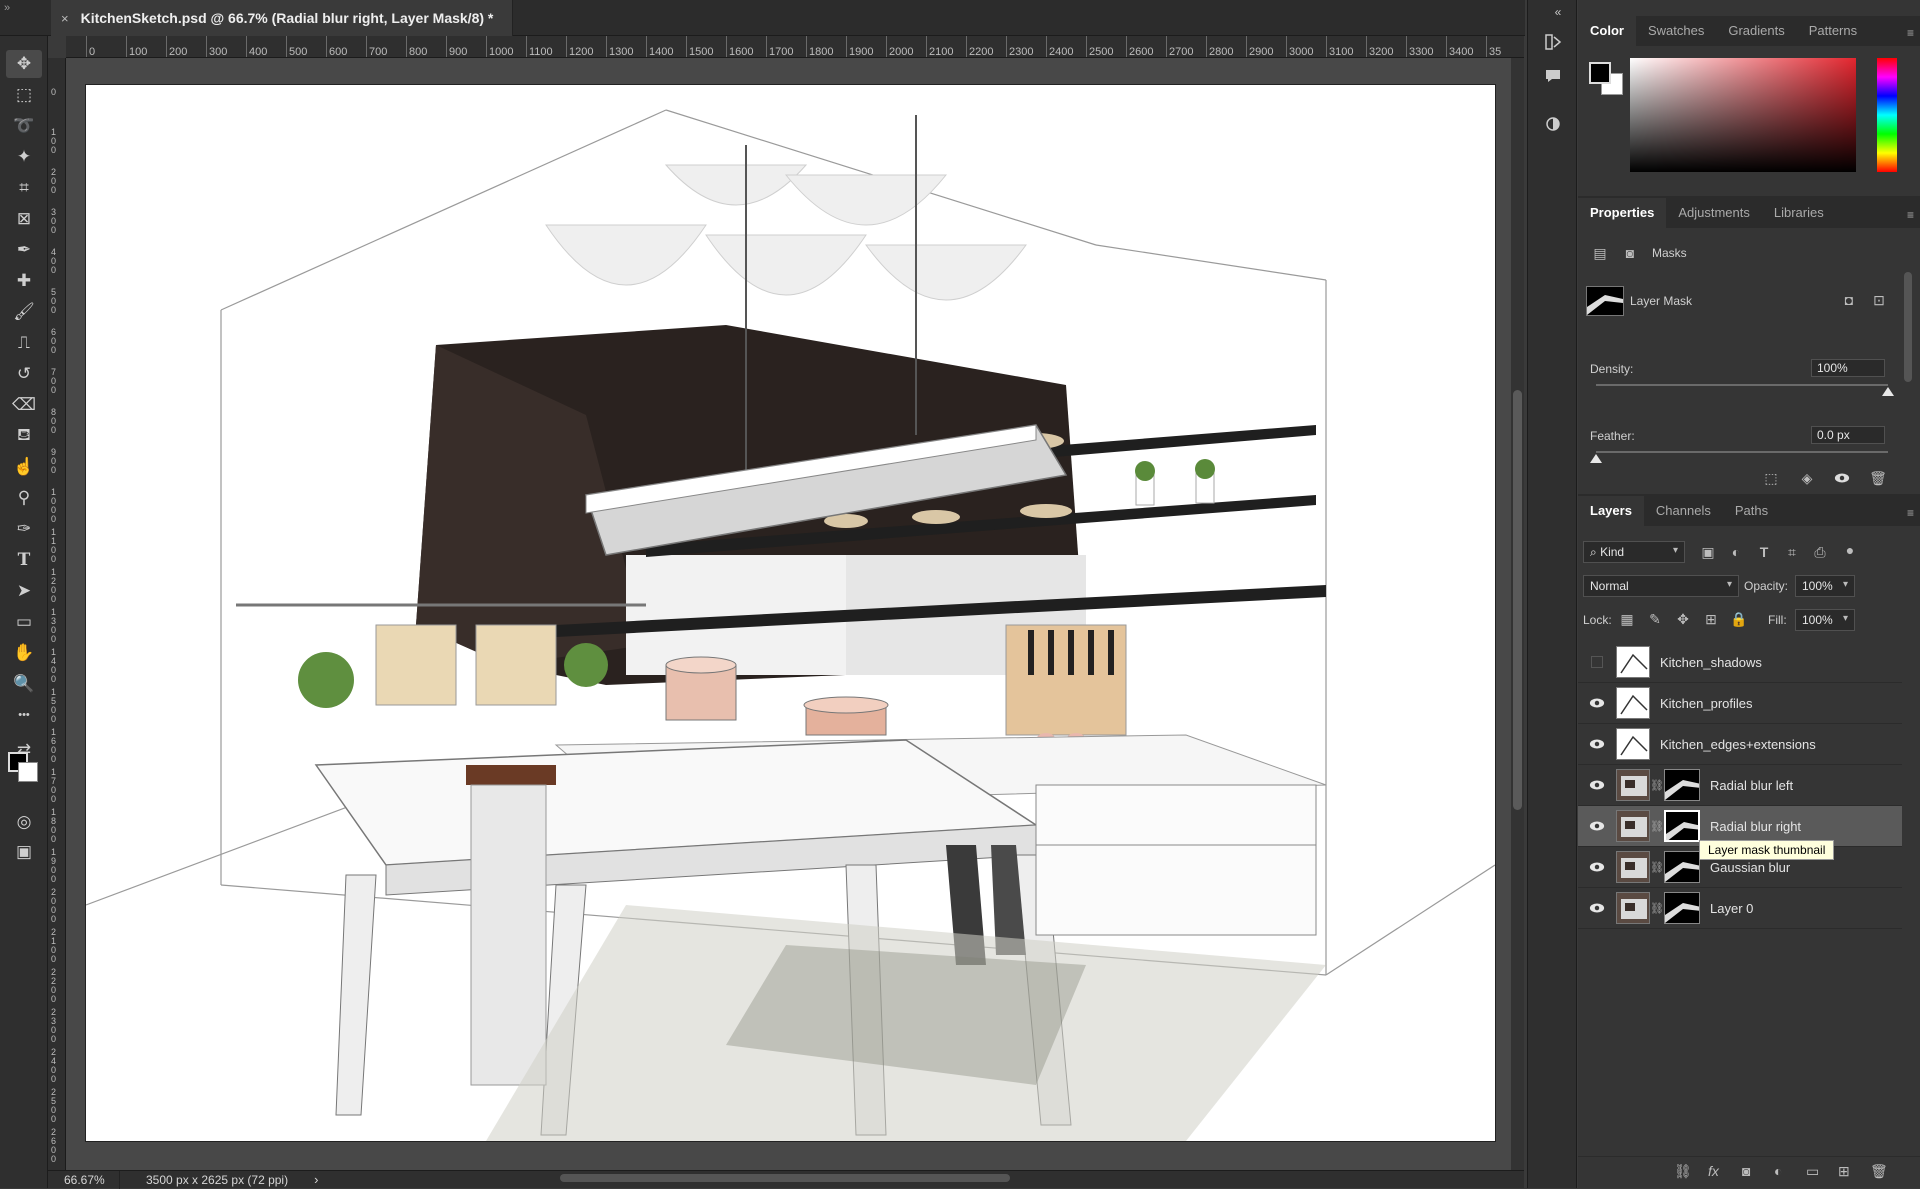  What do you see at coordinates (316, 1179) in the screenshot?
I see `status-menu-arrow: ›` at bounding box center [316, 1179].